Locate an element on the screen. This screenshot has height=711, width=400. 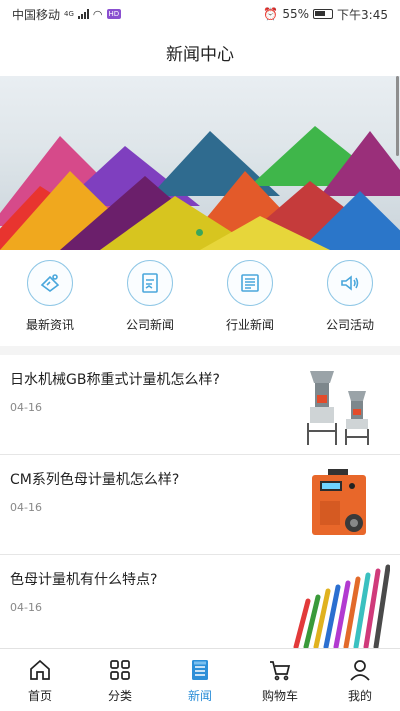
status-bar: 中国移动 4G ◠ HD ⏰ 55% 下午3:45 is located at coordinates (200, 14).